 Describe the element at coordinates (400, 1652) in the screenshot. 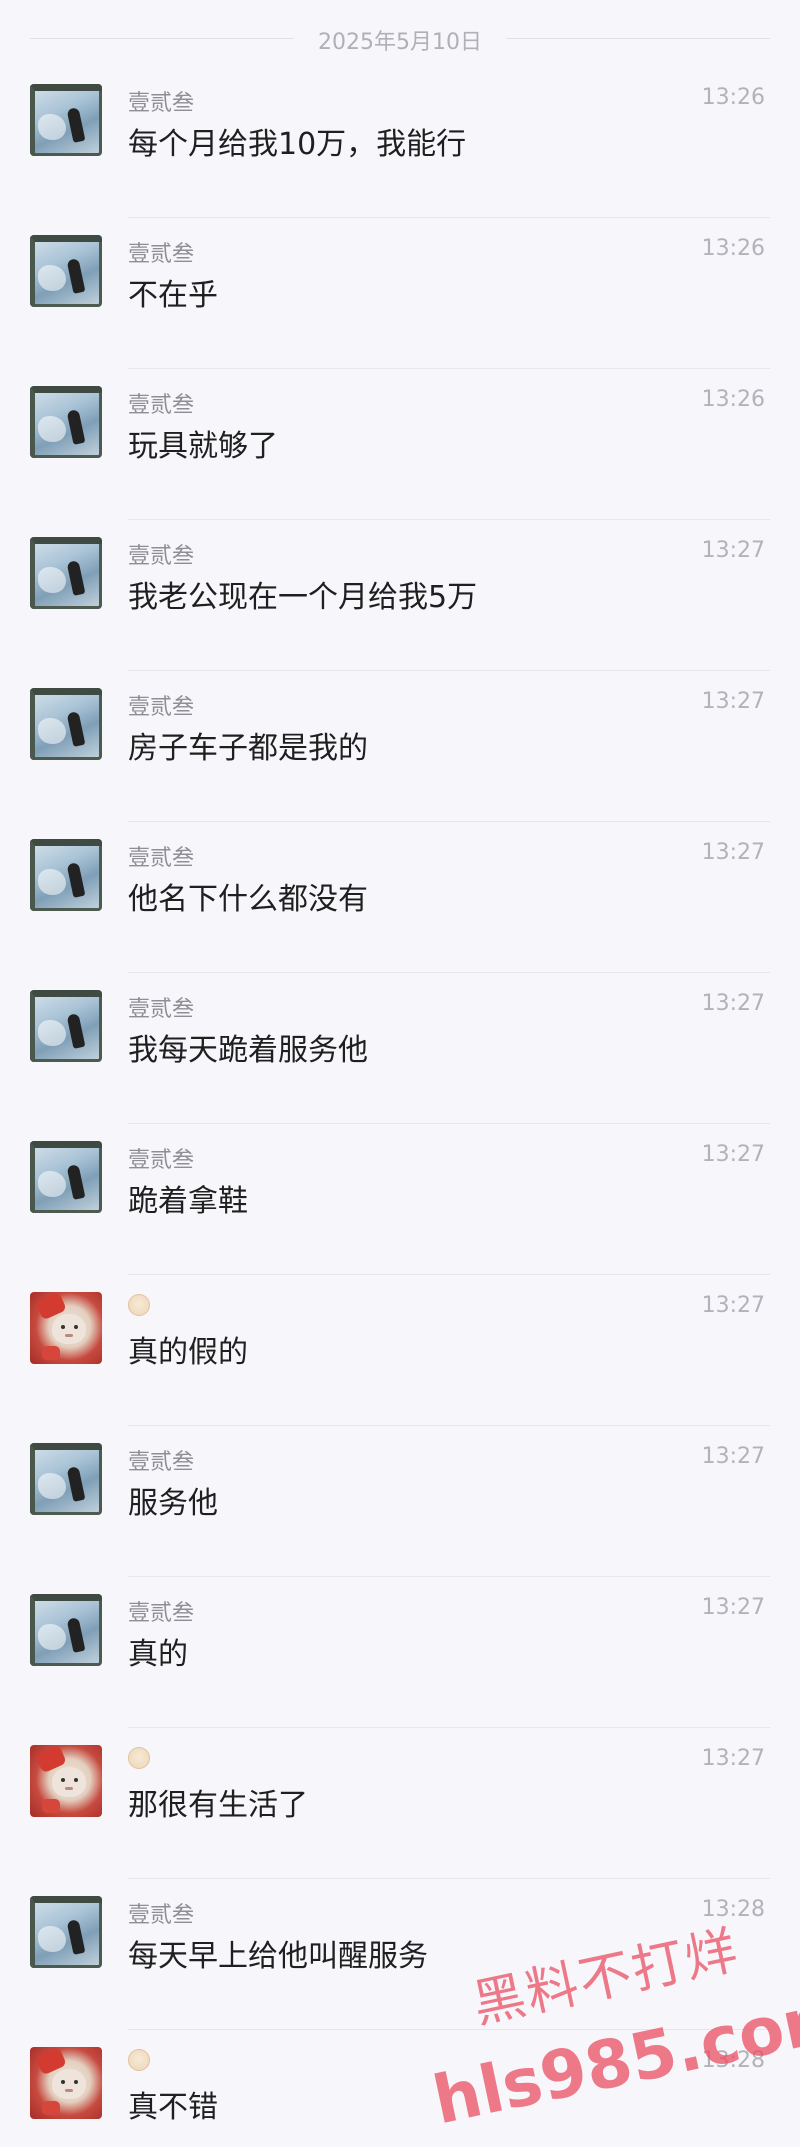

I see `message-item: 壹贰叁 13:27 真的` at that location.